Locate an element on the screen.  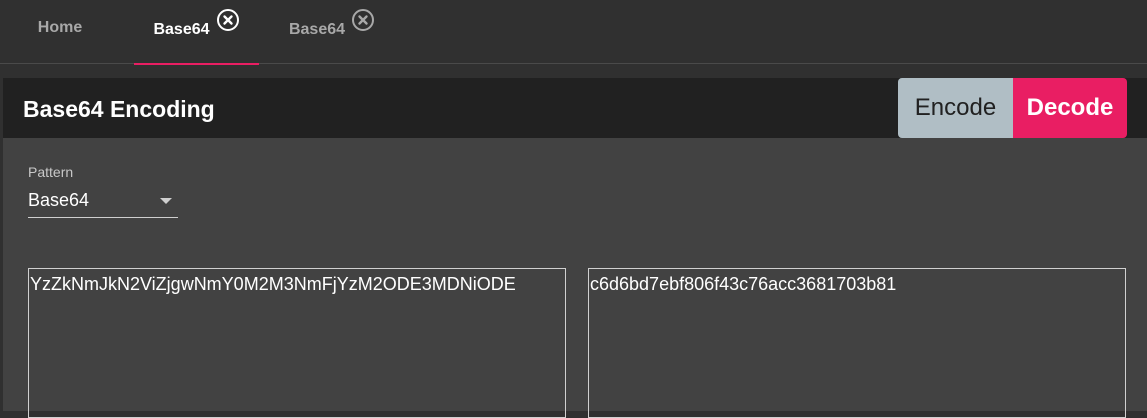
active-tab-indicator is located at coordinates (196, 64).